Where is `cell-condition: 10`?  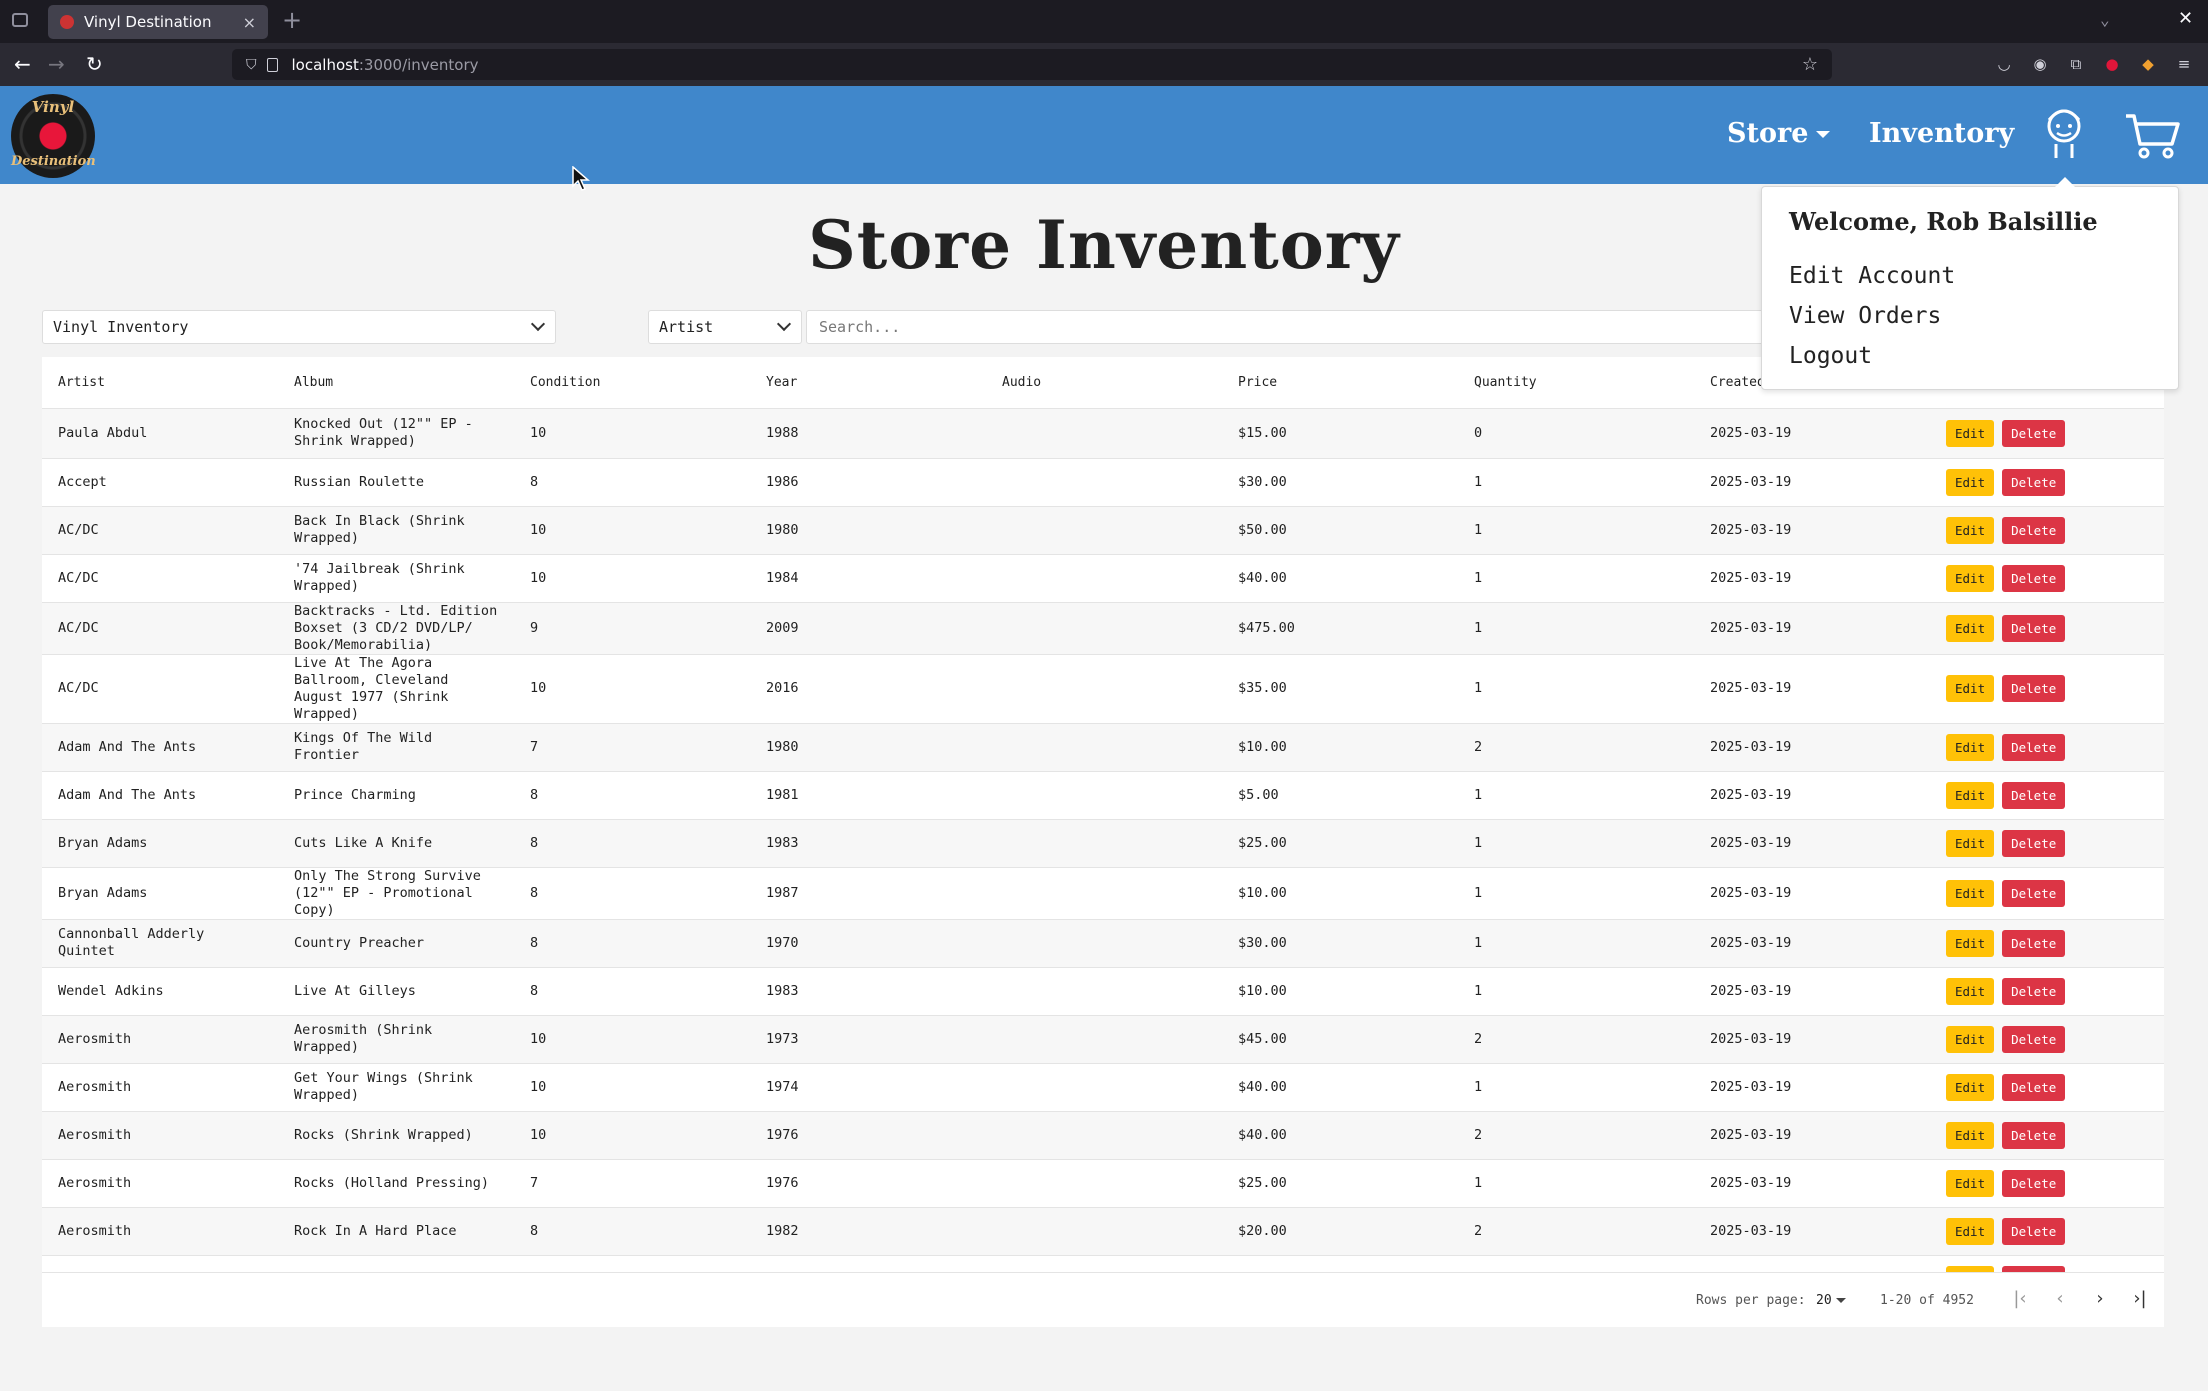 cell-condition: 10 is located at coordinates (632, 578).